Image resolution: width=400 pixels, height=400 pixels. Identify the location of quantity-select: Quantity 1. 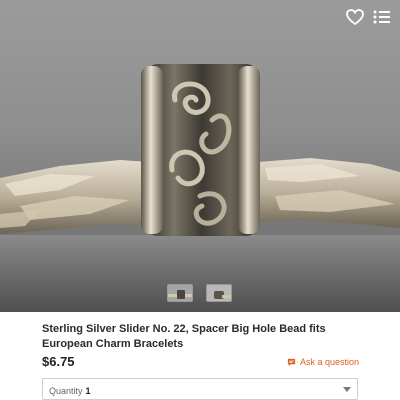
(200, 389).